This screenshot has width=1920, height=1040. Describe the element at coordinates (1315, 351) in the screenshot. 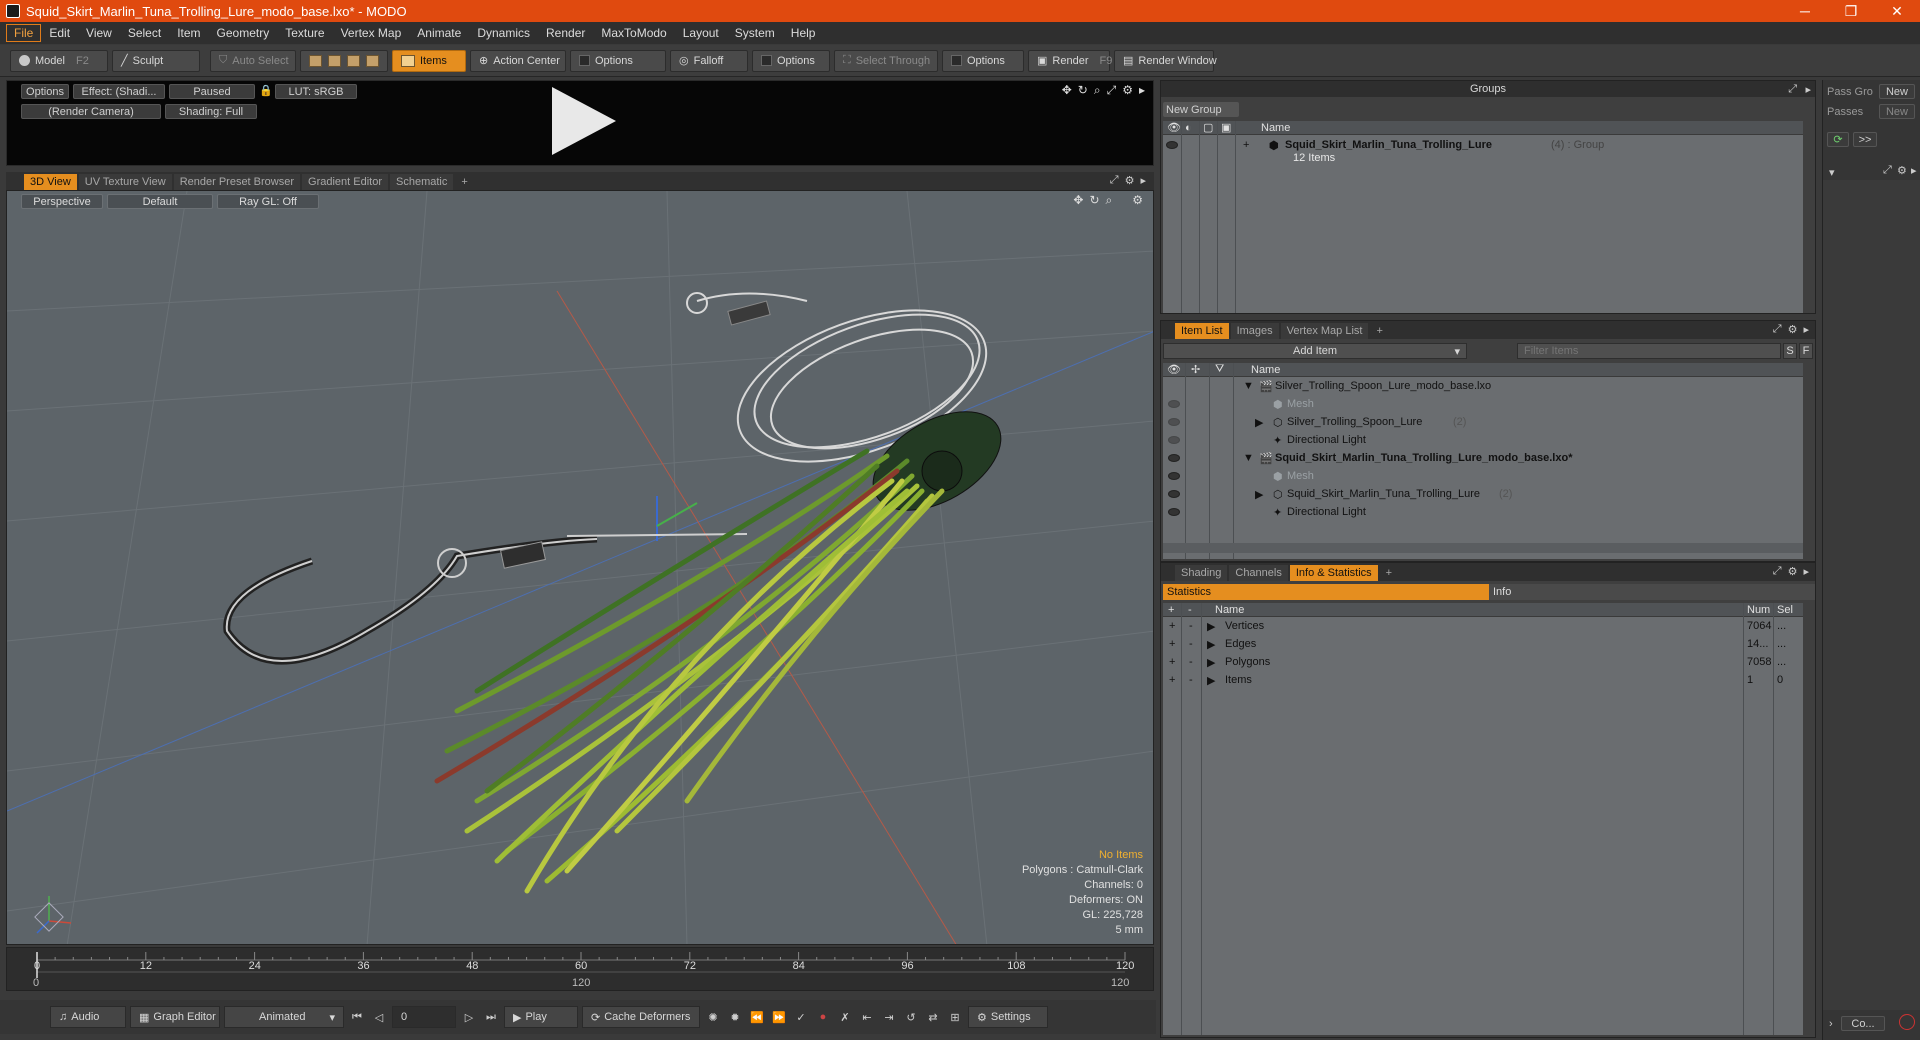

I see `add-item-dropdown: Add Item ▾` at that location.